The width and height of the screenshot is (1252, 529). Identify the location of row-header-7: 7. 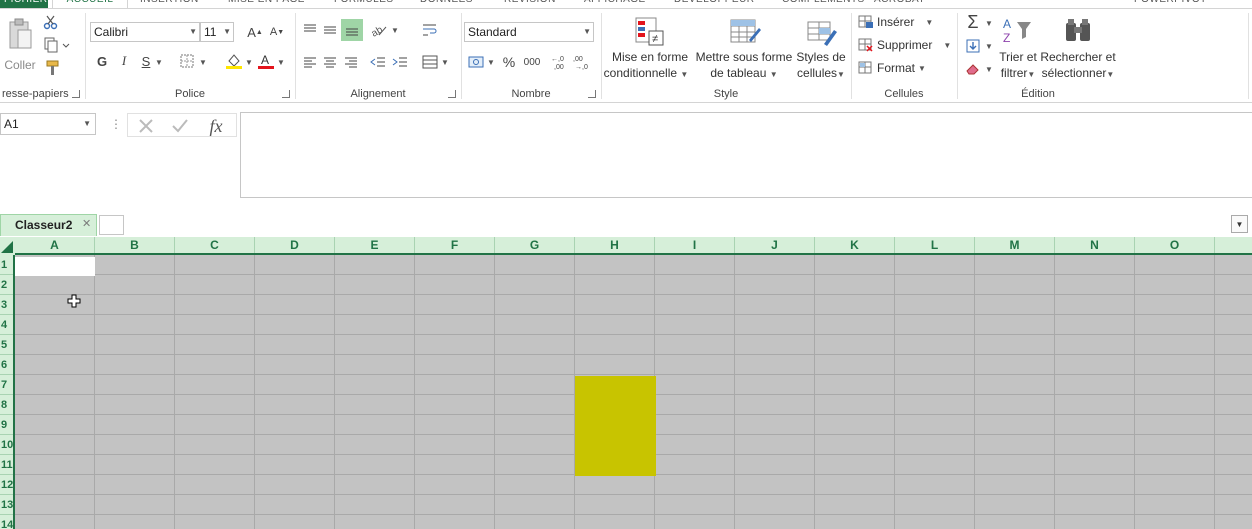
(6, 385).